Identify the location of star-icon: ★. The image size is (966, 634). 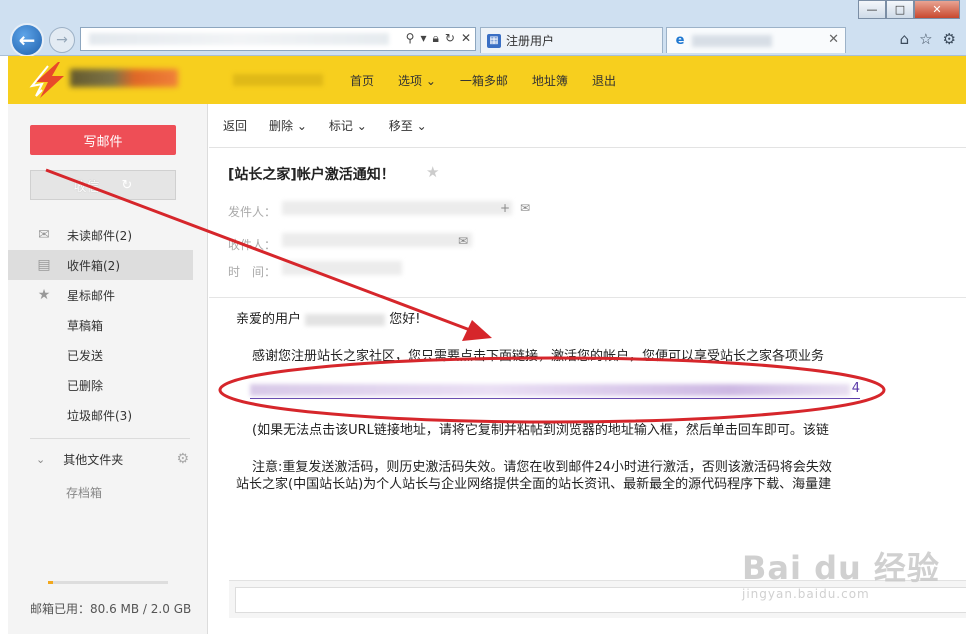
(44, 295).